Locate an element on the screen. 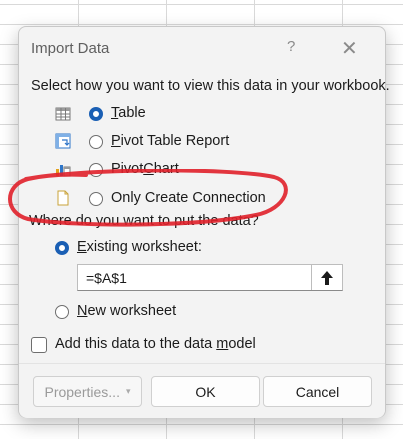 This screenshot has height=439, width=403. data-model-label-rest: odel is located at coordinates (242, 344).